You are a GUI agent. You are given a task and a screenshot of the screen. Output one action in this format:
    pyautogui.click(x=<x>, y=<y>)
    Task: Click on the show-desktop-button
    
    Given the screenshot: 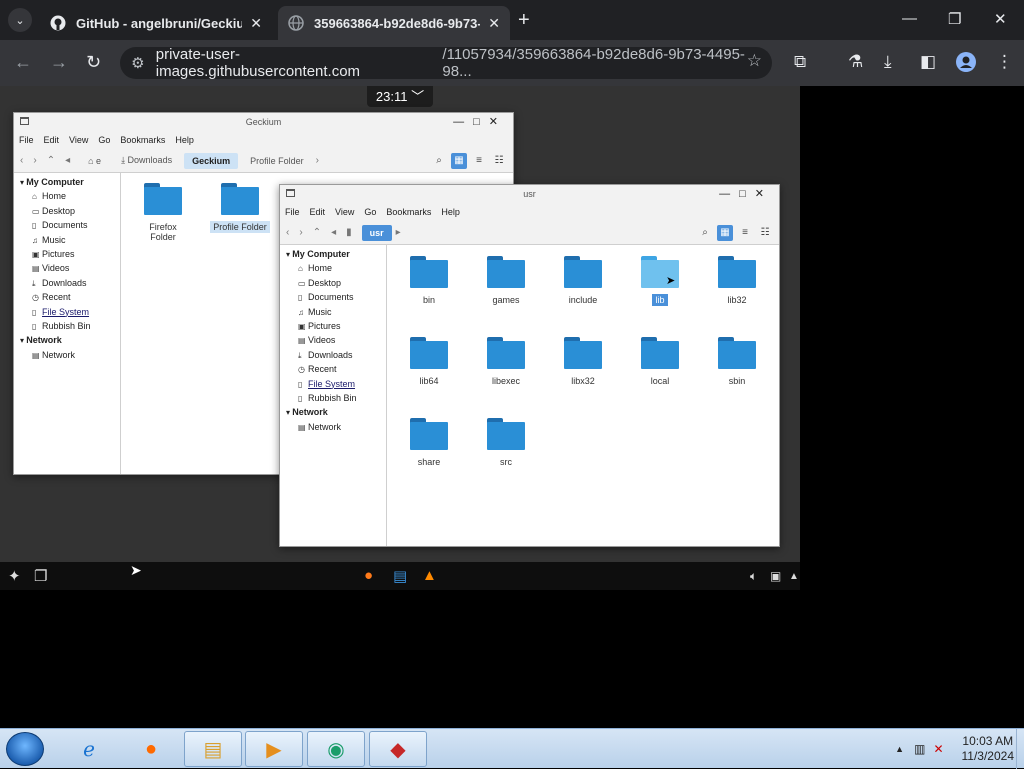 What is the action you would take?
    pyautogui.click(x=1020, y=749)
    